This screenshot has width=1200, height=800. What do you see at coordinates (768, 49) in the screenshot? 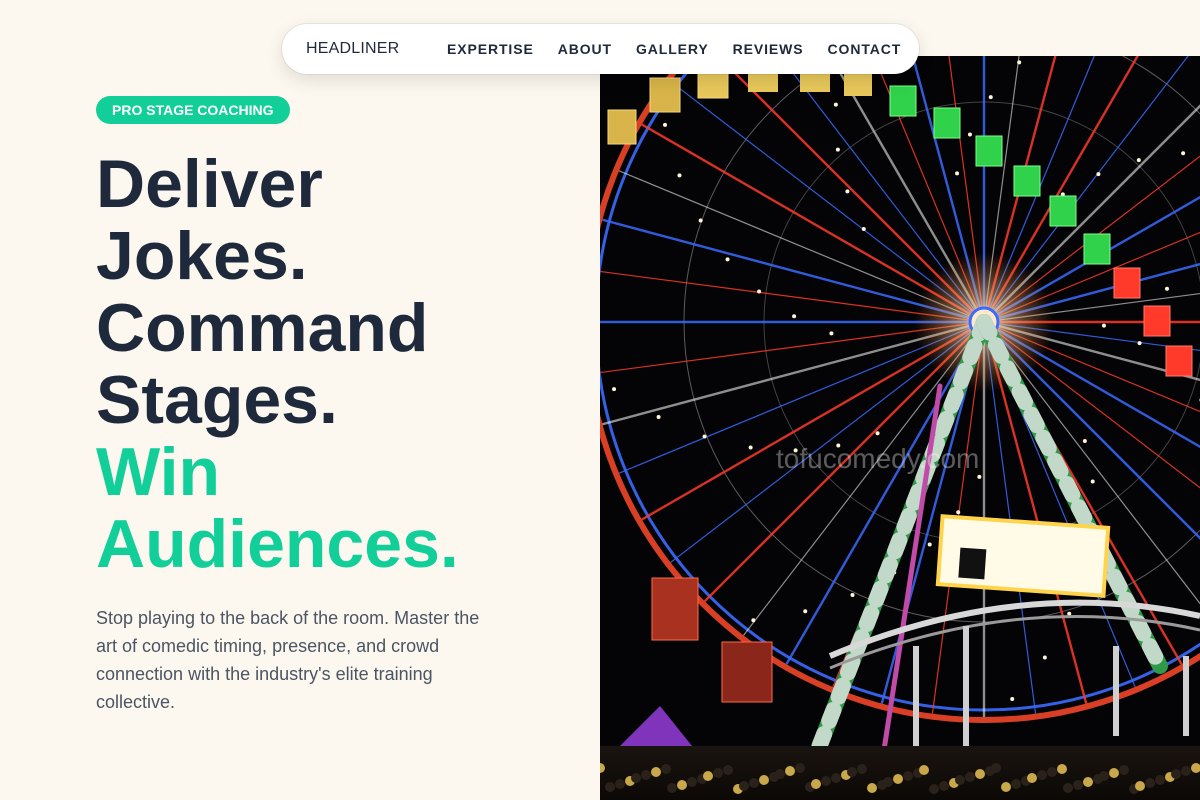
I see `nav-link-reviews: REVIEWS` at bounding box center [768, 49].